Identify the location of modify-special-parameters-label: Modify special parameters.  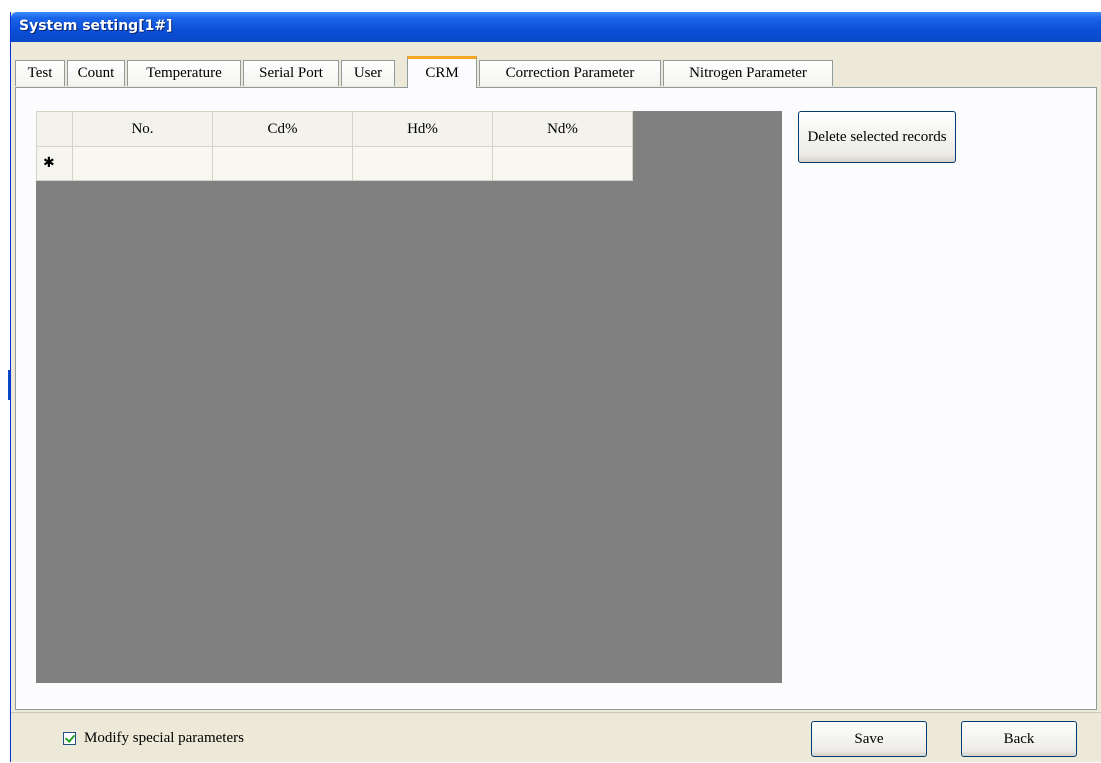
(164, 738).